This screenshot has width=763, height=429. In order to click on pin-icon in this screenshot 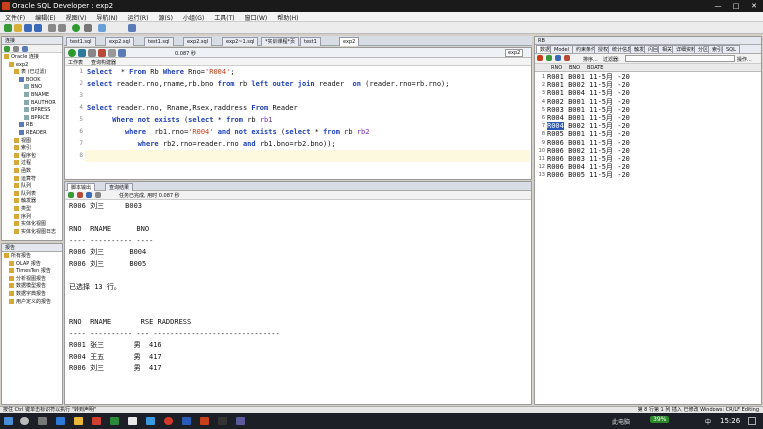, I will do `click(71, 195)`.